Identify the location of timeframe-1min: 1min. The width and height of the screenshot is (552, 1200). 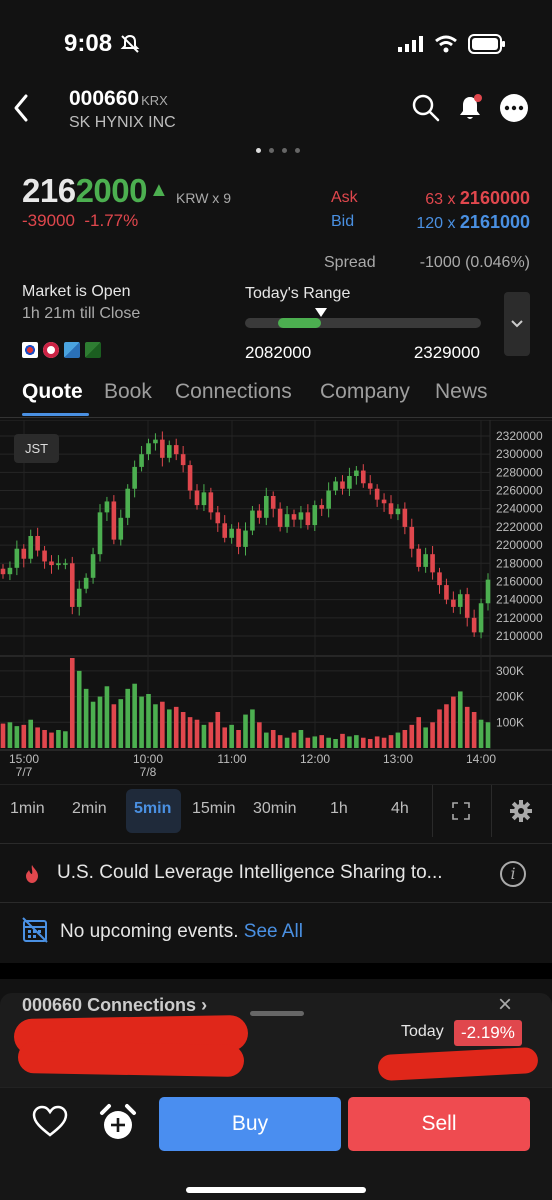
(27, 809).